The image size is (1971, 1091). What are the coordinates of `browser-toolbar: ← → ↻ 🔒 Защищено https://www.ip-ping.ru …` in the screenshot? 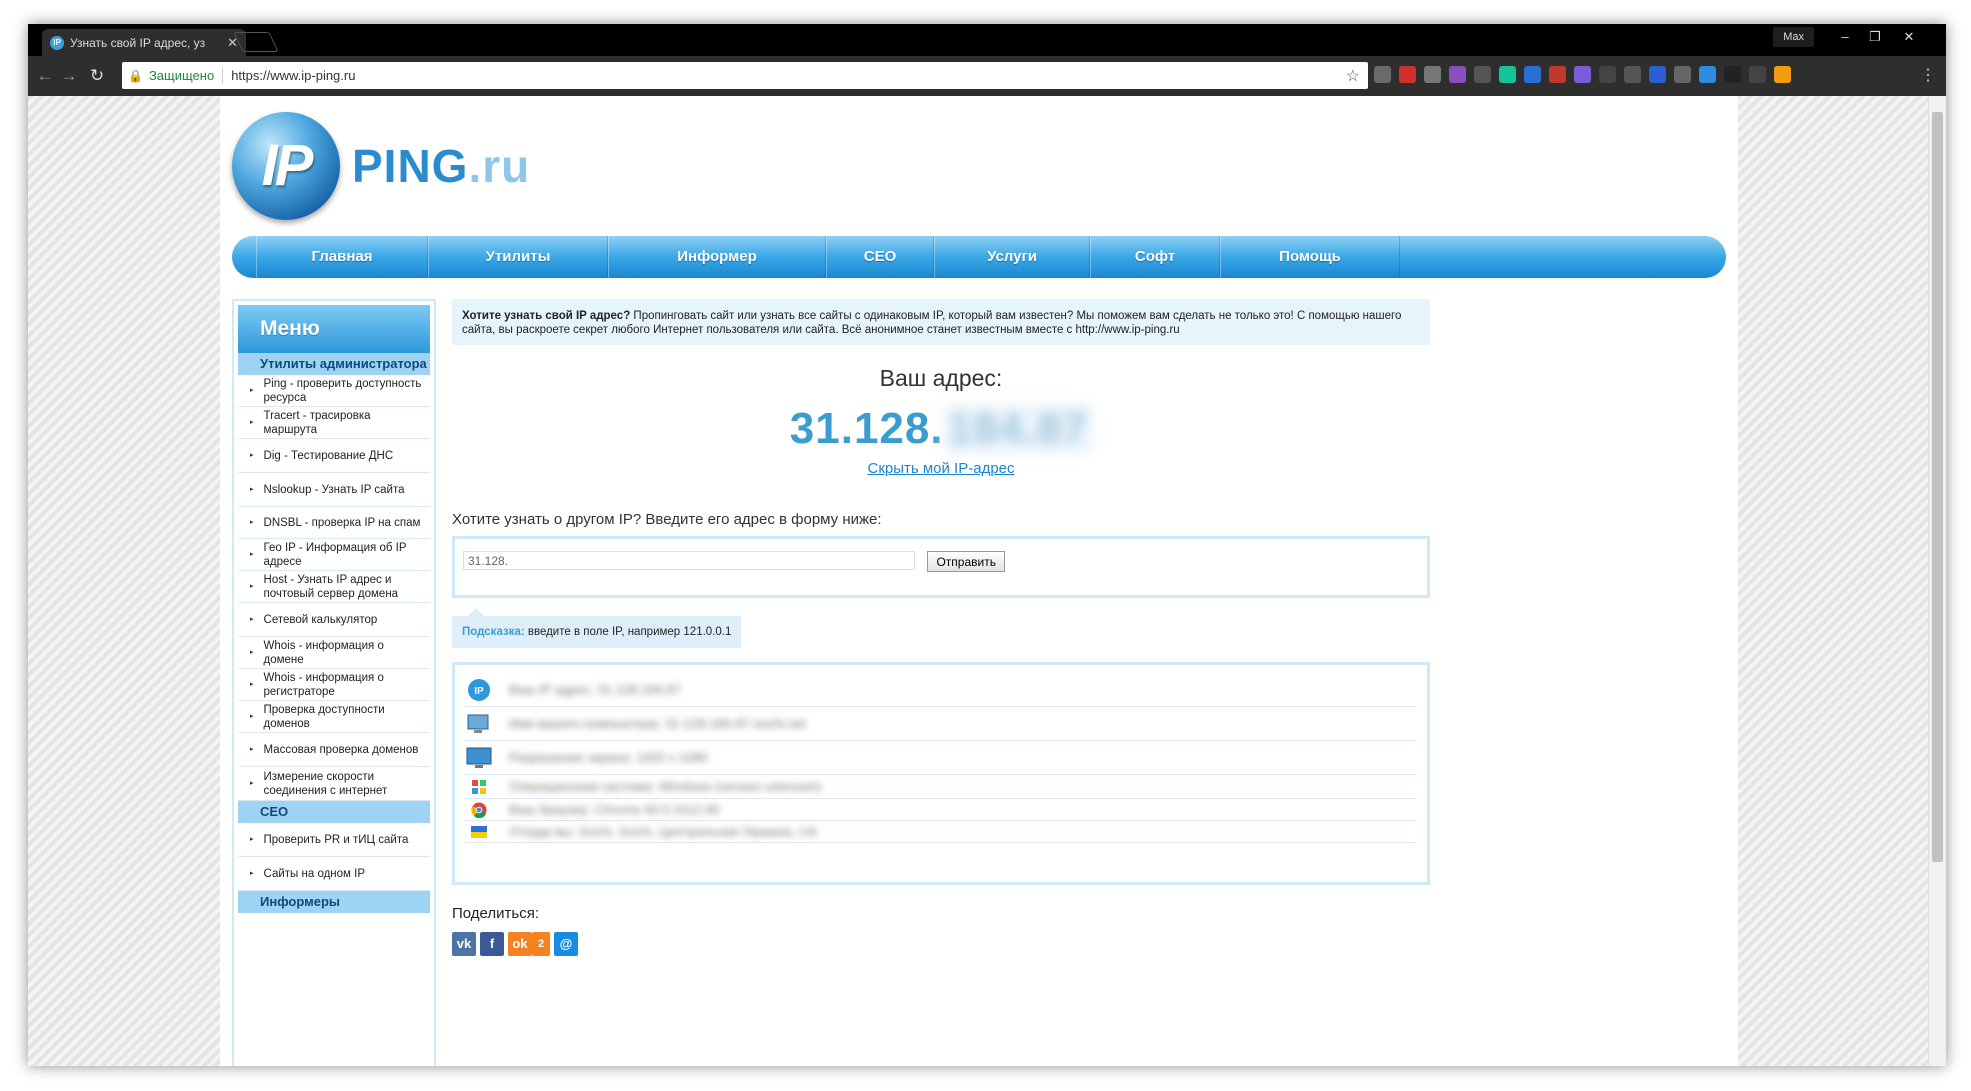 It's located at (987, 76).